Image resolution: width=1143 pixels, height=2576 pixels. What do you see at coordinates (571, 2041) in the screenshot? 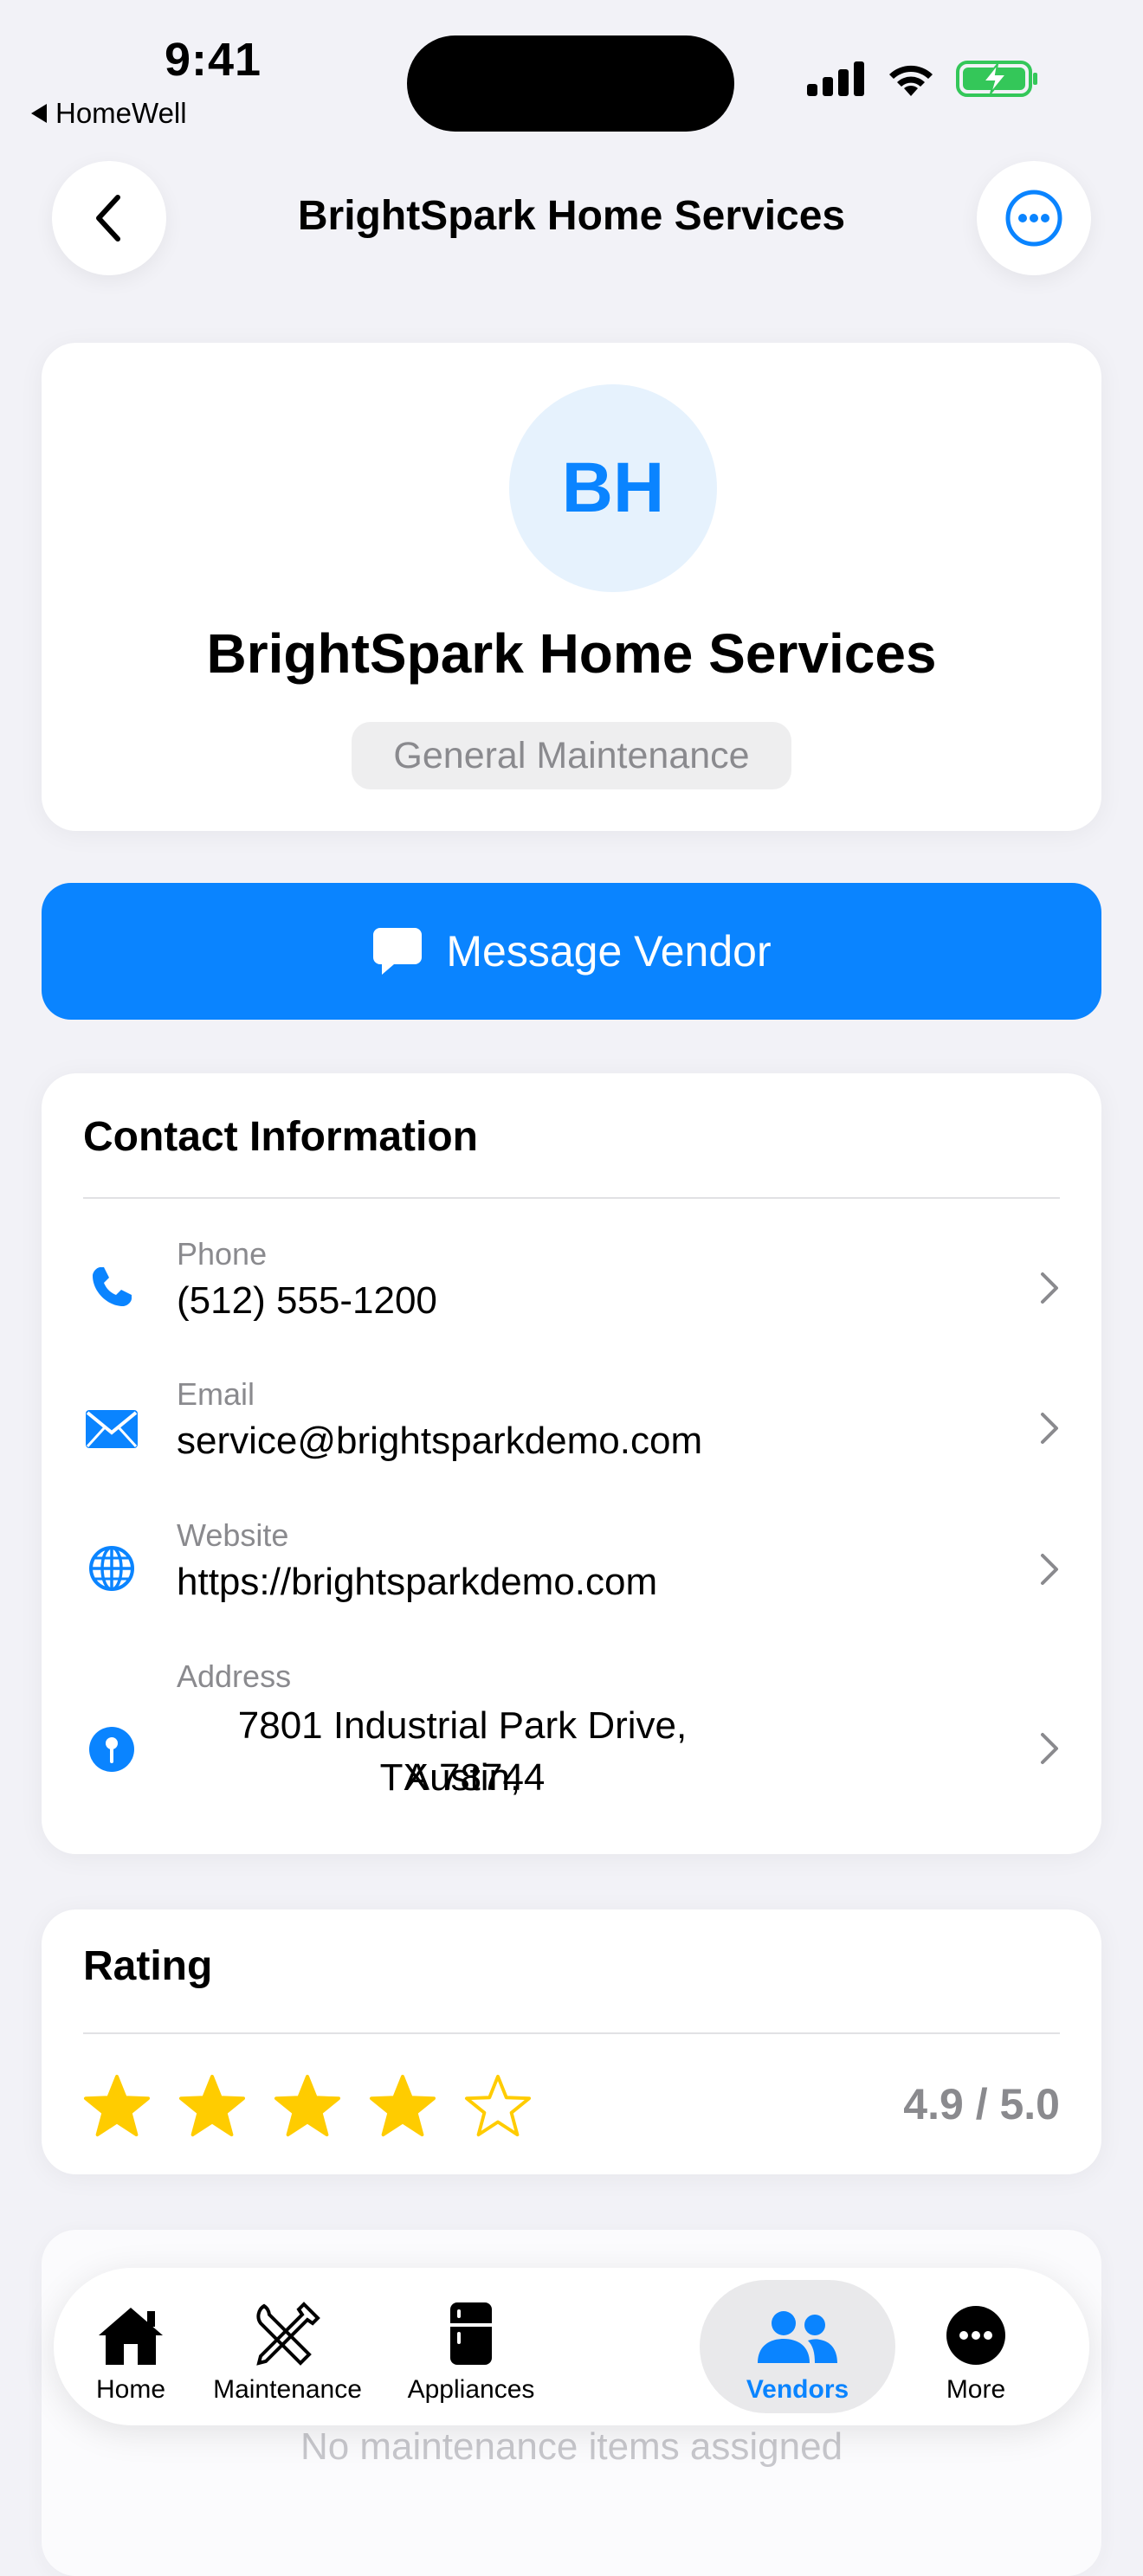
I see `rating-card: Rating 4.9 / 5.0` at bounding box center [571, 2041].